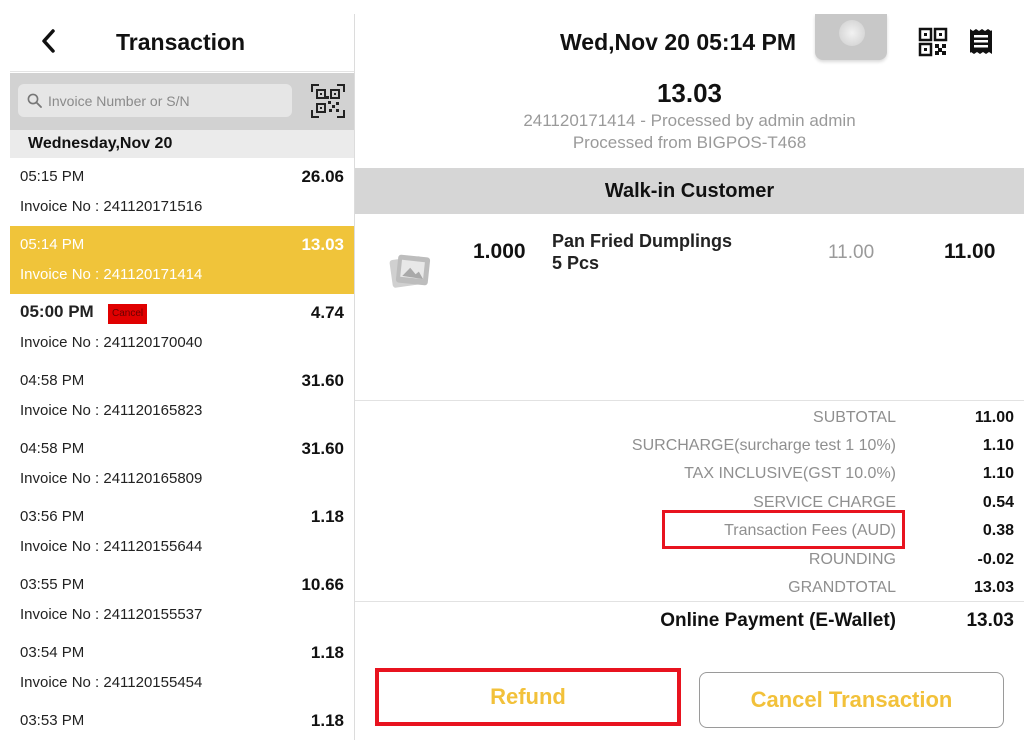  I want to click on transaction-row: 03:53 PM 1.18, so click(182, 721).